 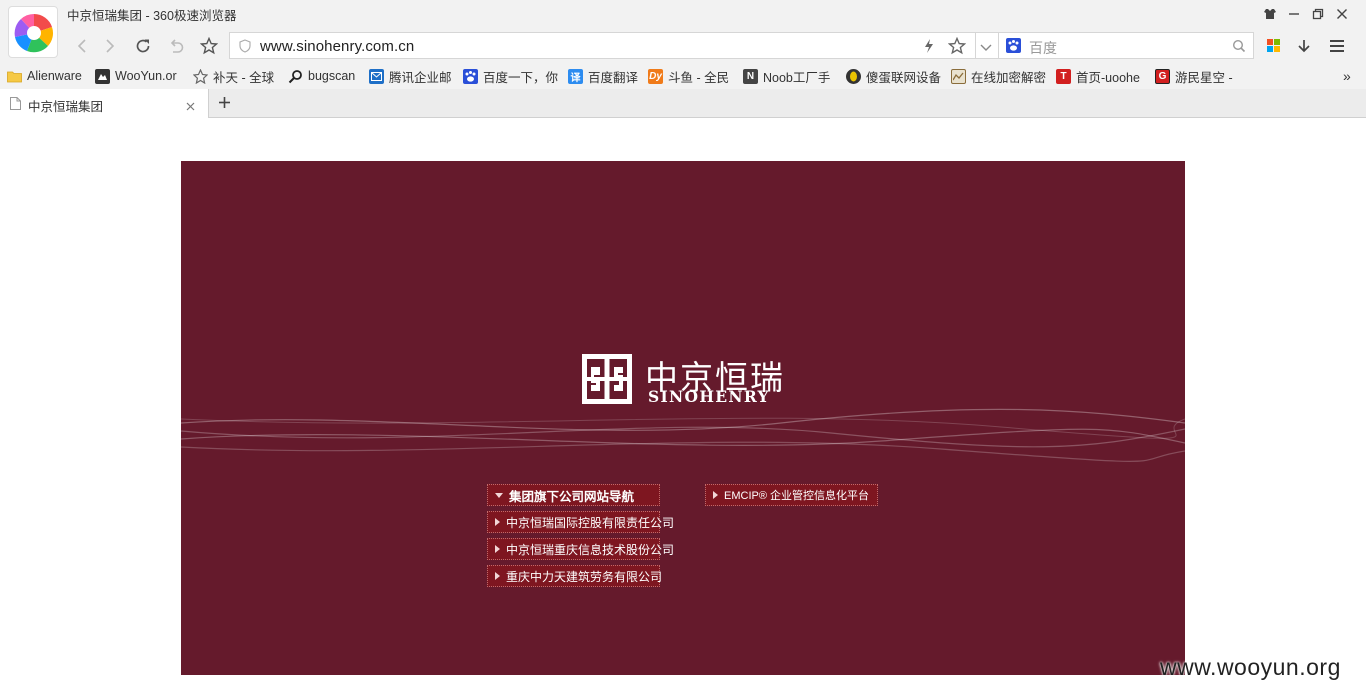 What do you see at coordinates (244, 77) in the screenshot?
I see `bookmark-label: 补天 - 全球` at bounding box center [244, 77].